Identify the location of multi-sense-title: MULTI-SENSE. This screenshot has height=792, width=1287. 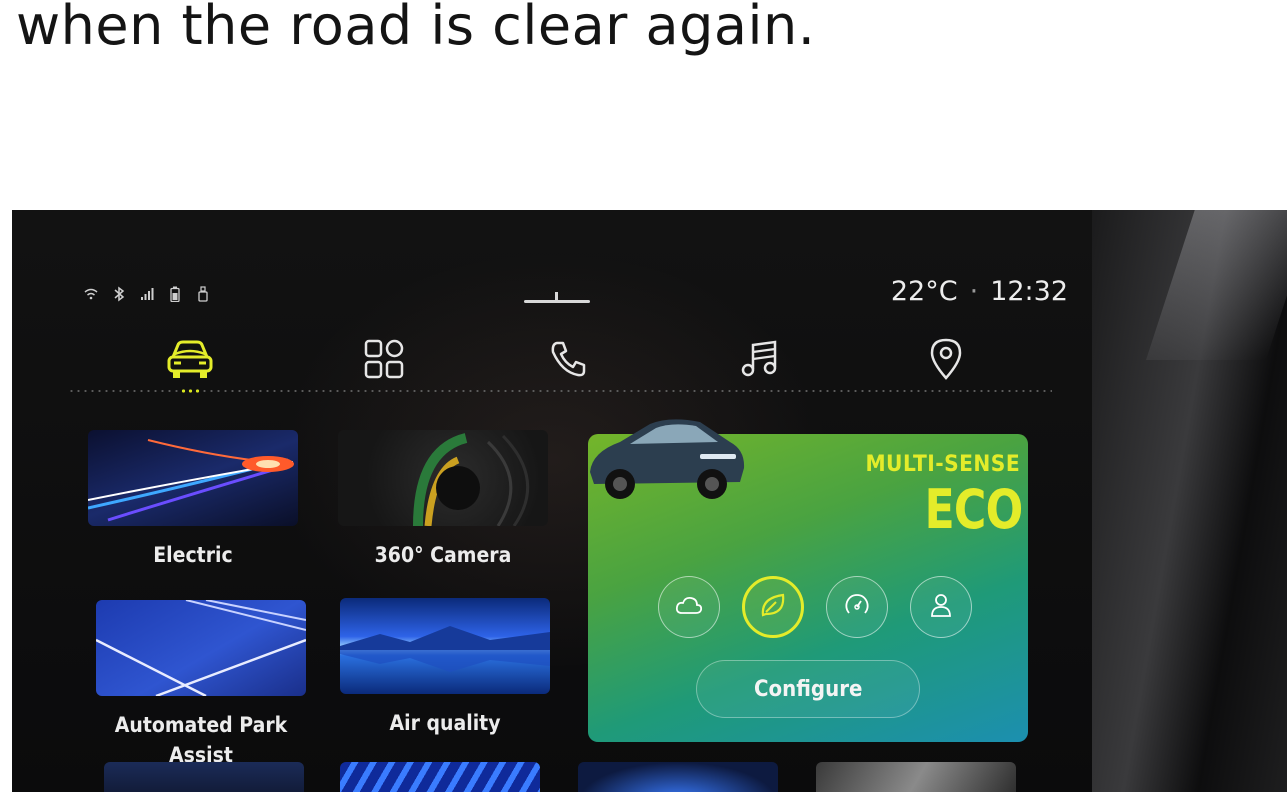
(942, 464).